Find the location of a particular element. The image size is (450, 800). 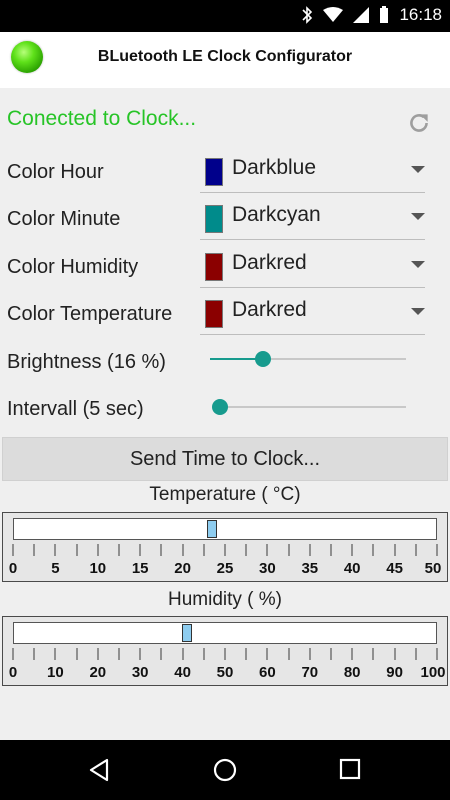

color-temperature-value: Darkred is located at coordinates (269, 309).